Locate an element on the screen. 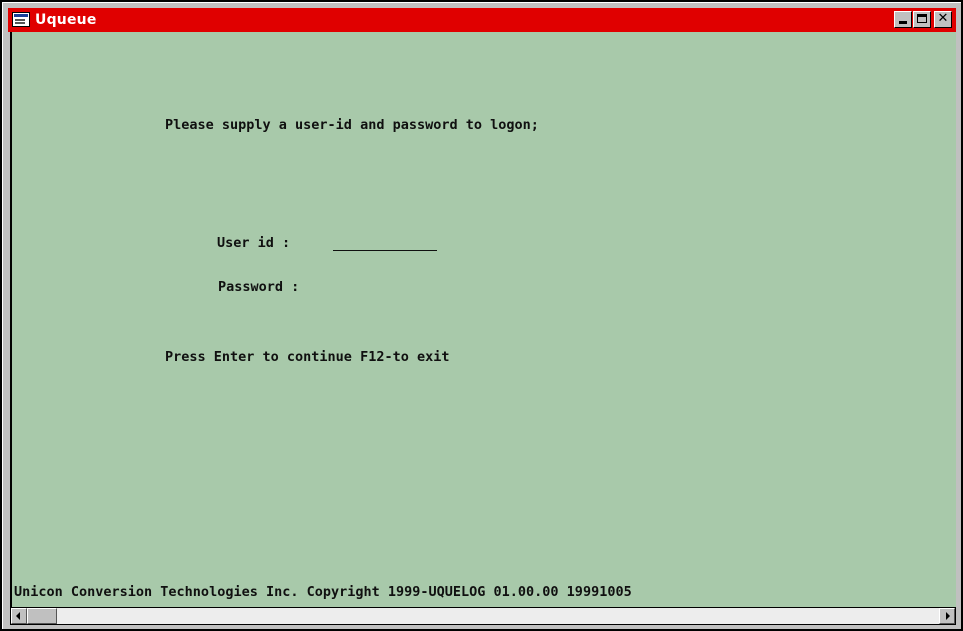  instructions-text: Press Enter to continue F12-to exit is located at coordinates (307, 357).